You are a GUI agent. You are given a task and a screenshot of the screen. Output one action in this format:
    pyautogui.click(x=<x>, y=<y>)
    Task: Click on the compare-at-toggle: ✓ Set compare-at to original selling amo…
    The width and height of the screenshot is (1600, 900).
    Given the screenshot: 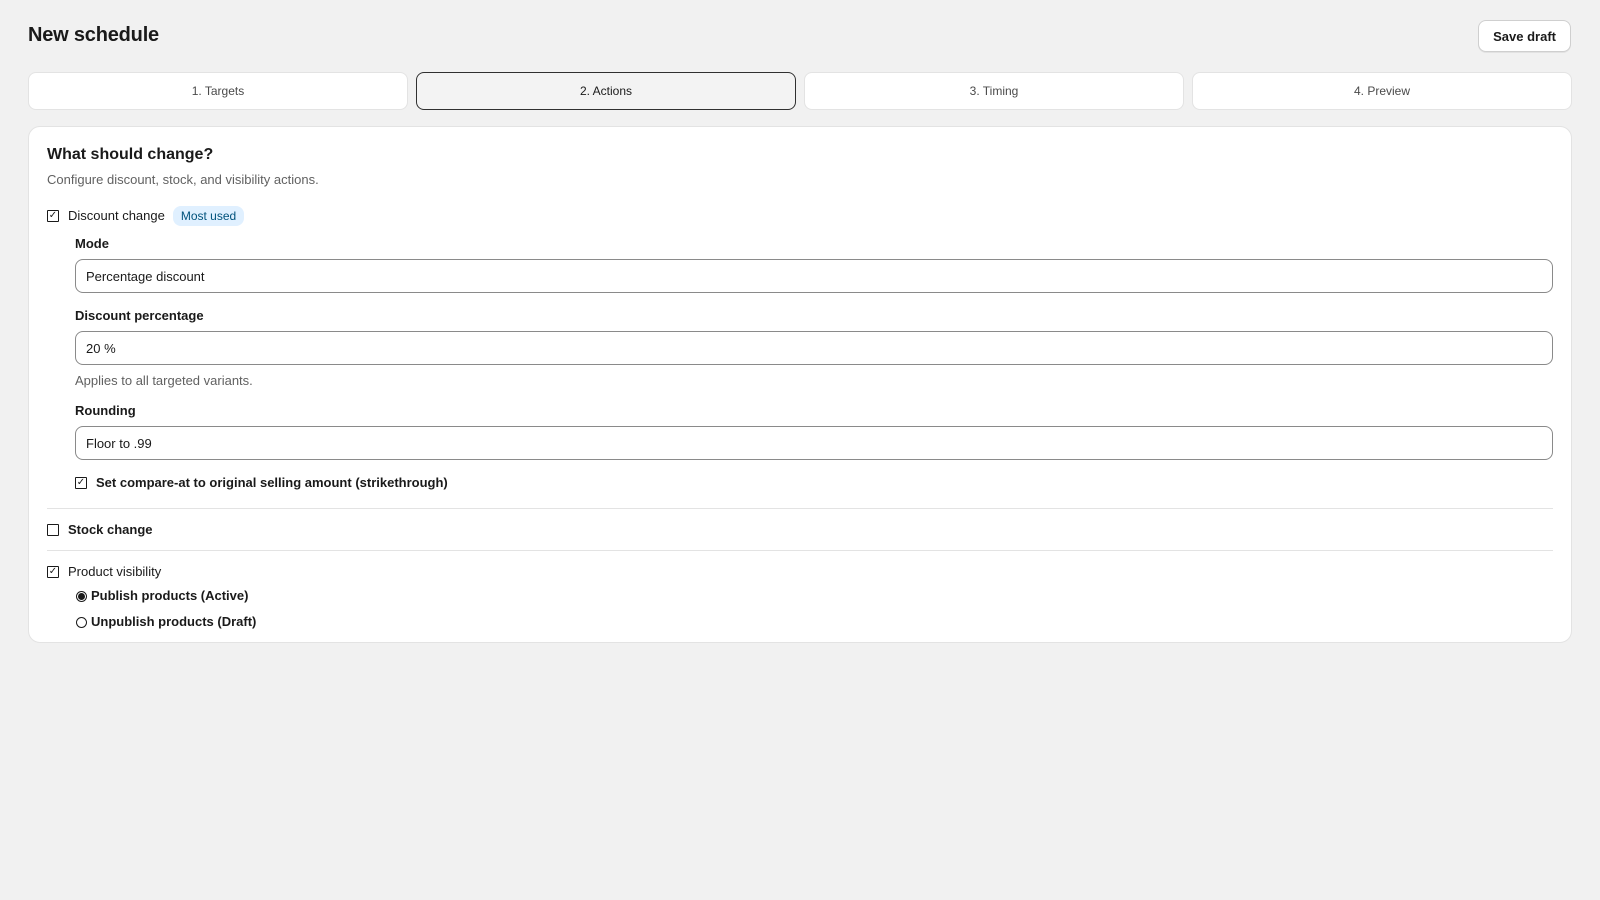 What is the action you would take?
    pyautogui.click(x=814, y=483)
    